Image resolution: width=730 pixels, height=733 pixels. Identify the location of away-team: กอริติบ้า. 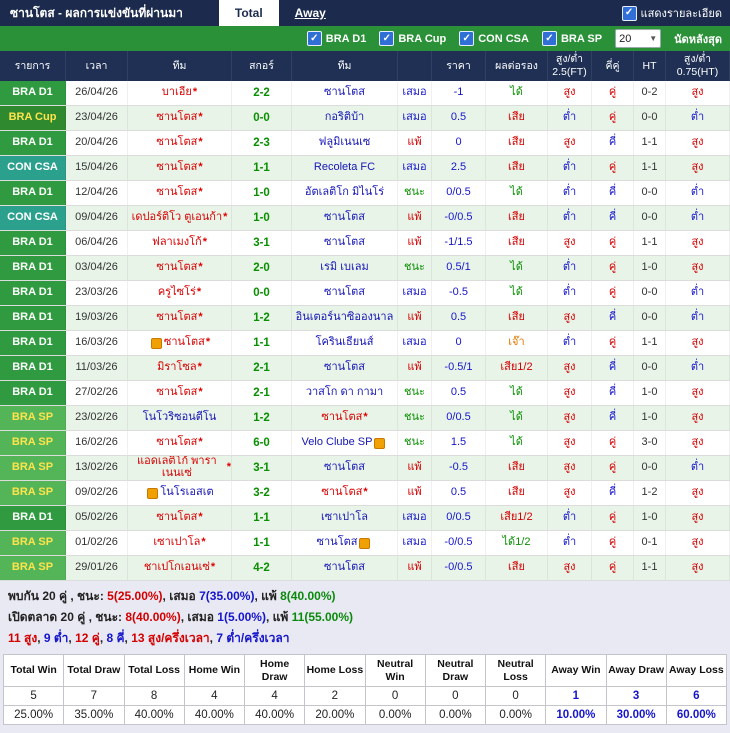
(344, 118).